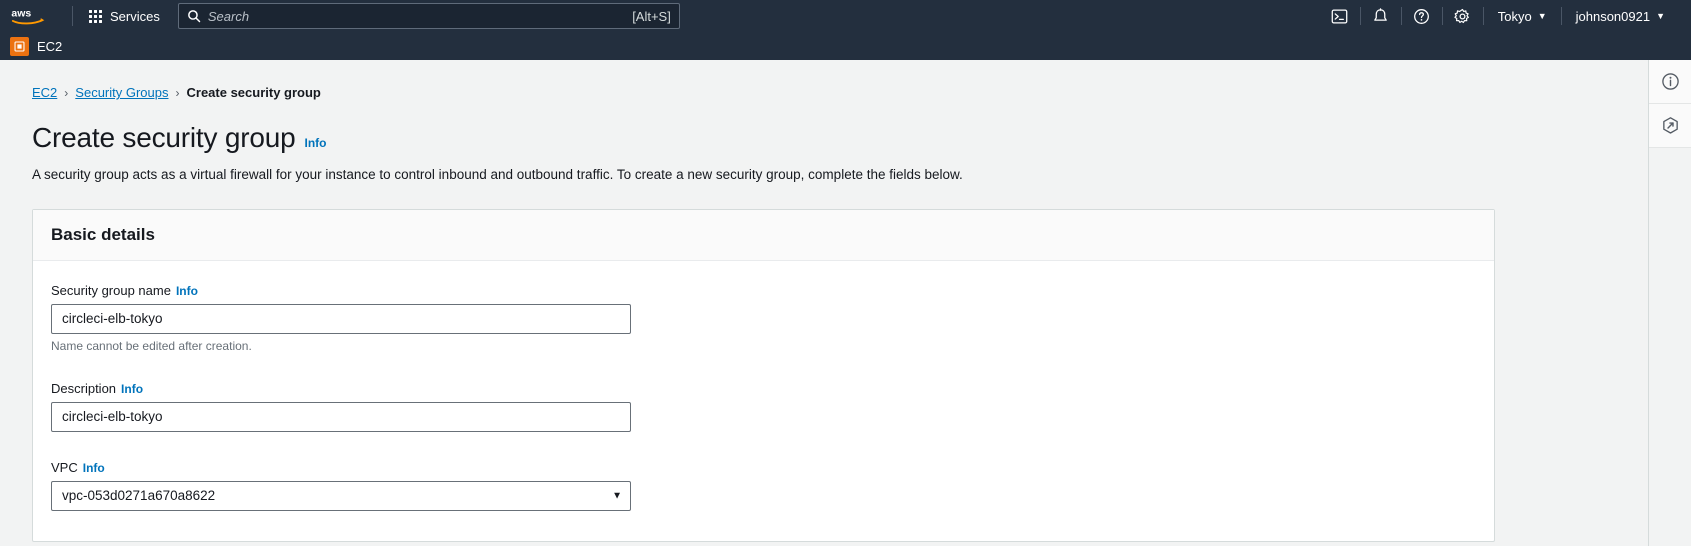 Image resolution: width=1691 pixels, height=546 pixels. I want to click on description-label: Description, so click(84, 388).